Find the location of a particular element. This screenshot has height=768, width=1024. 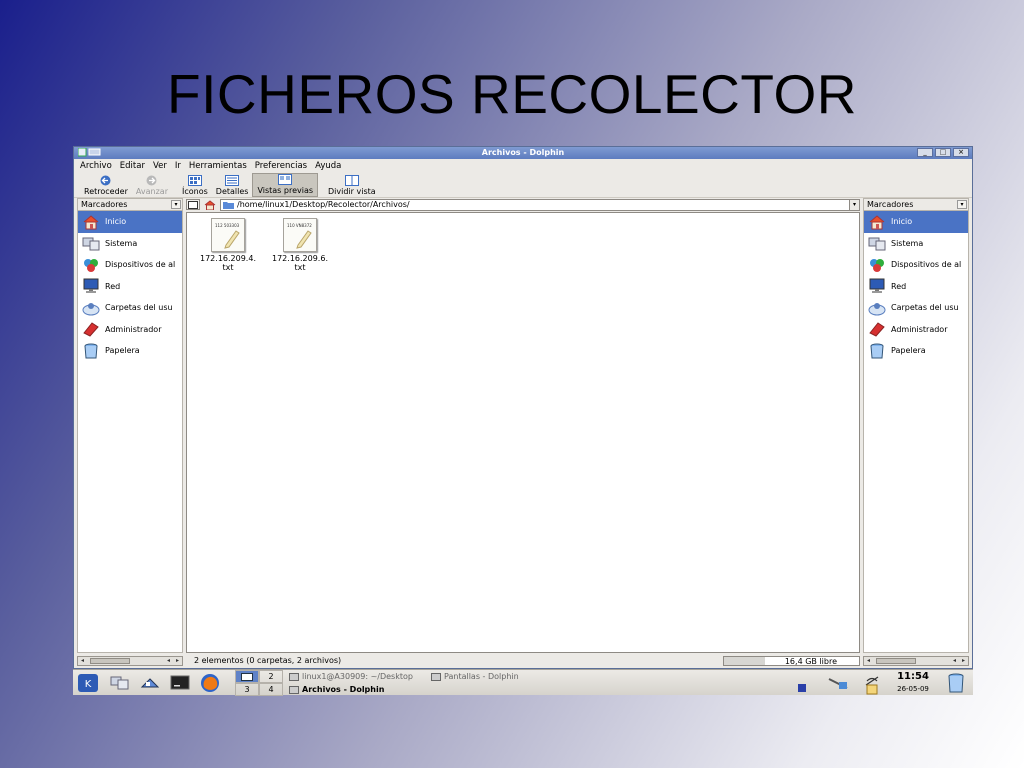

text-file-icon: 110 VN8372 is located at coordinates (300, 235).